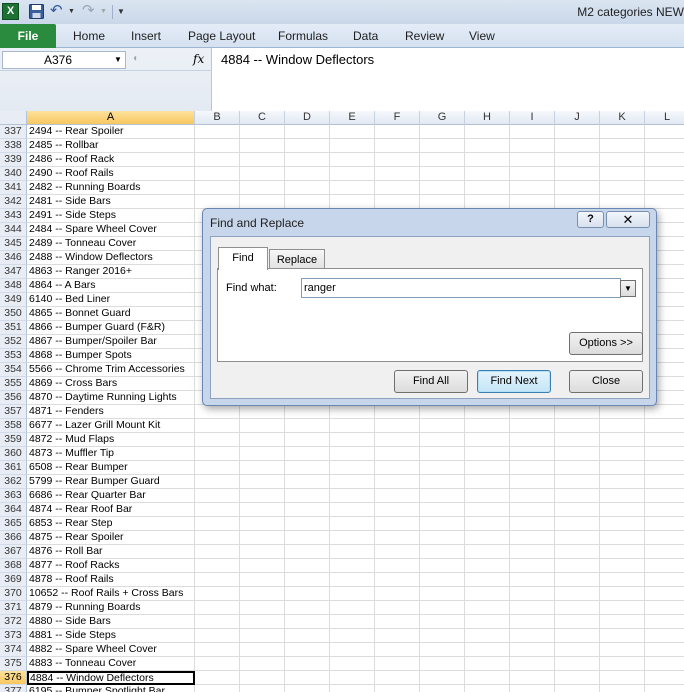 The image size is (684, 692). I want to click on row-header: 361, so click(13, 468).